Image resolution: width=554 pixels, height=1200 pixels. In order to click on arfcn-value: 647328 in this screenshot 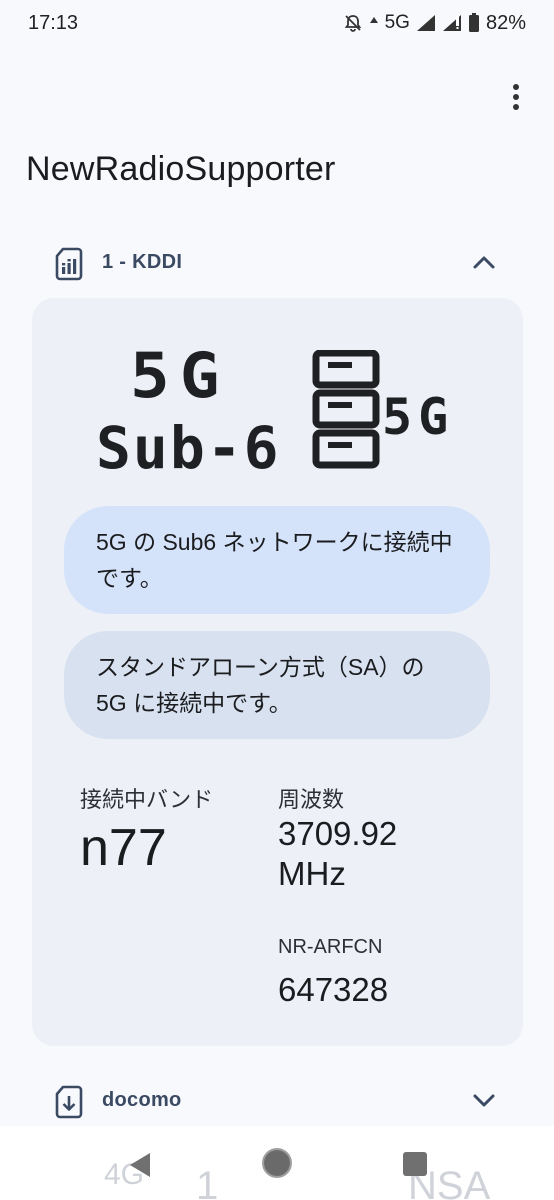, I will do `click(333, 989)`.